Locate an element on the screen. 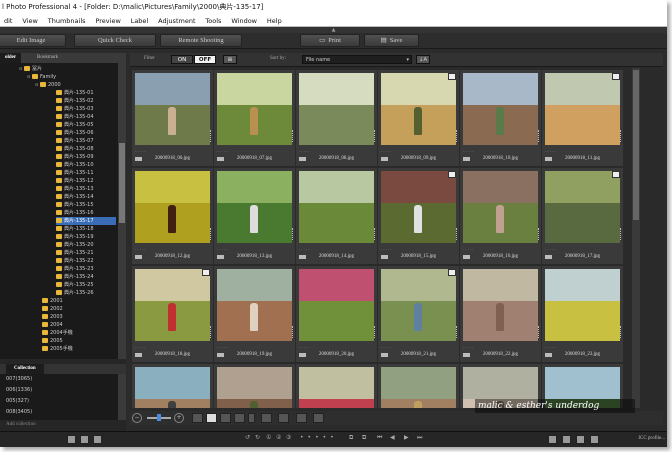 Image resolution: width=672 pixels, height=452 pixels. rotate-right-icon: ↻ is located at coordinates (257, 437).